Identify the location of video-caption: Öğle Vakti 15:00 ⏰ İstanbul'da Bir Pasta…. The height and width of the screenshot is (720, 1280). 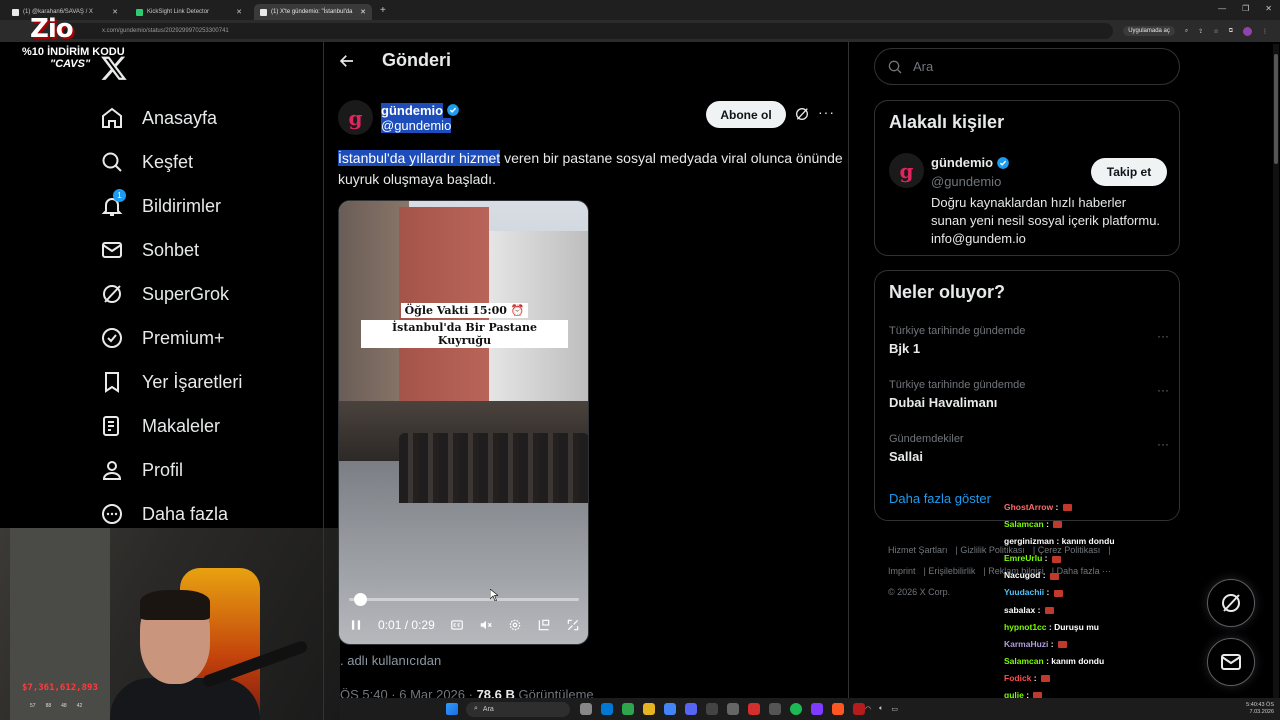
(464, 325).